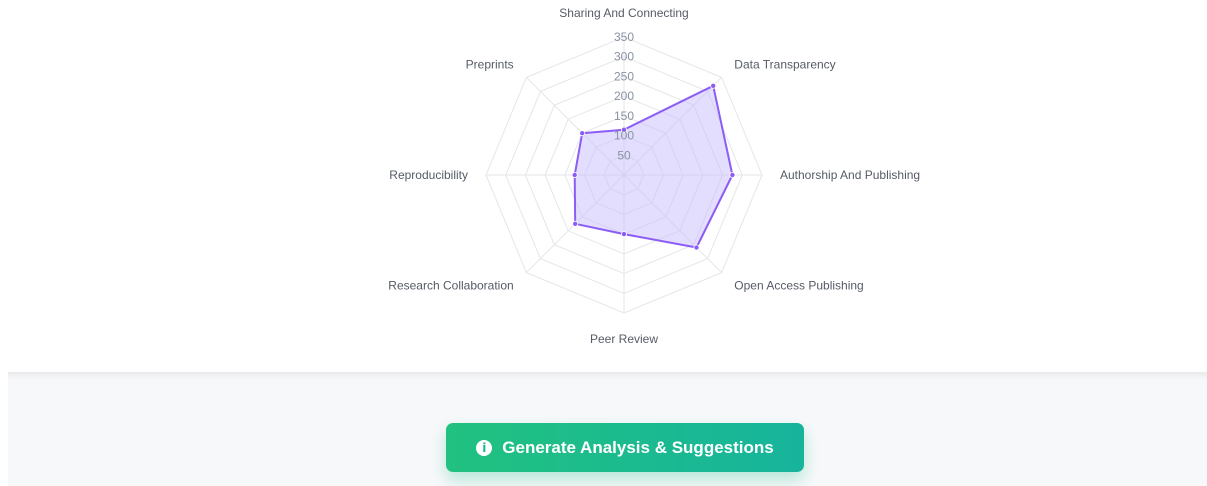 The height and width of the screenshot is (486, 1207). What do you see at coordinates (450, 285) in the screenshot?
I see `radar-axis-label: Research Collaboration` at bounding box center [450, 285].